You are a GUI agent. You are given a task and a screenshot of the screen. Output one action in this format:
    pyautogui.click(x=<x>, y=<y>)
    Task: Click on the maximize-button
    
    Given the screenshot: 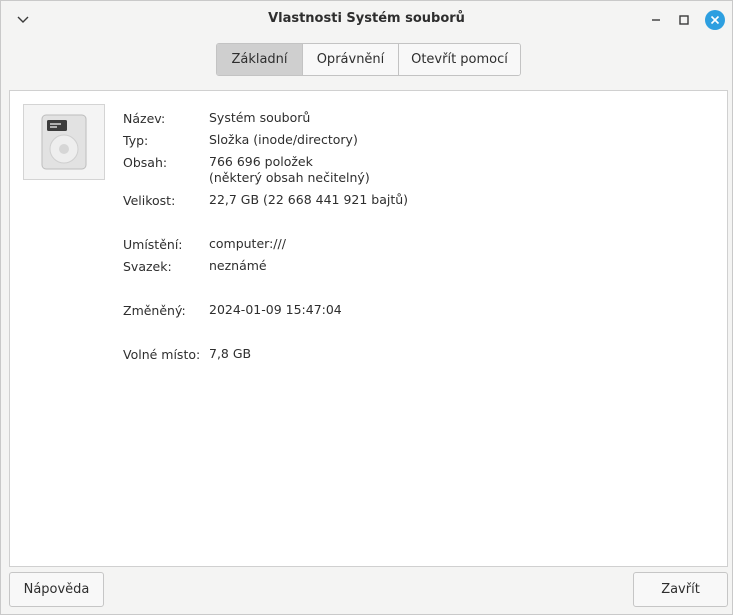 What is the action you would take?
    pyautogui.click(x=684, y=20)
    